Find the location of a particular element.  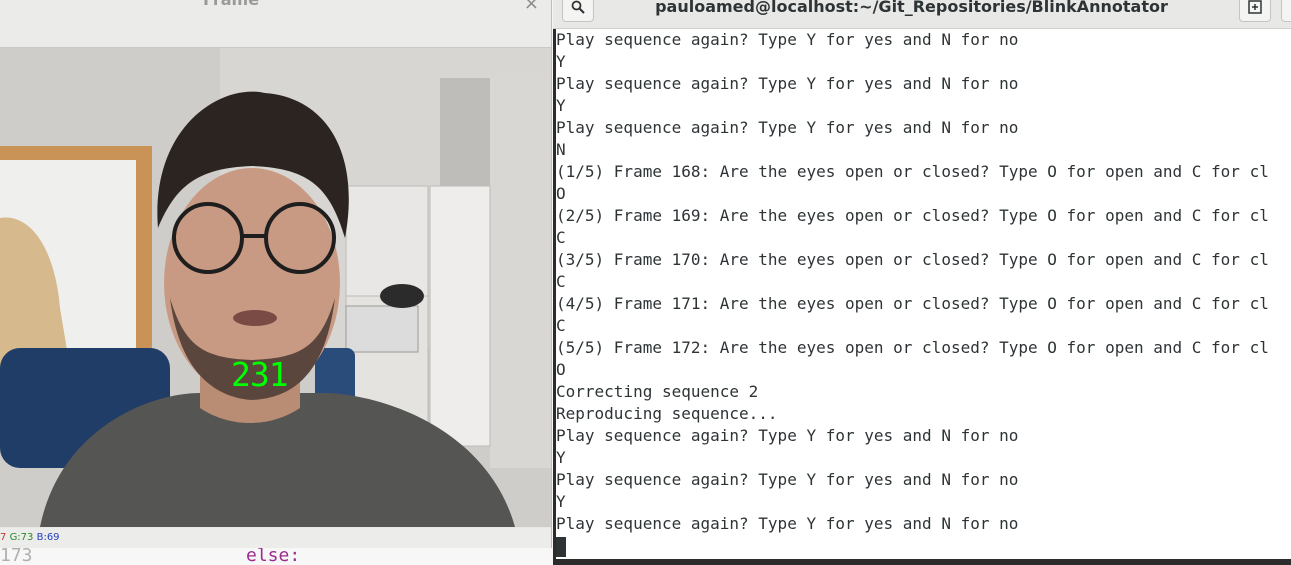

close-icon: × is located at coordinates (531, 7).